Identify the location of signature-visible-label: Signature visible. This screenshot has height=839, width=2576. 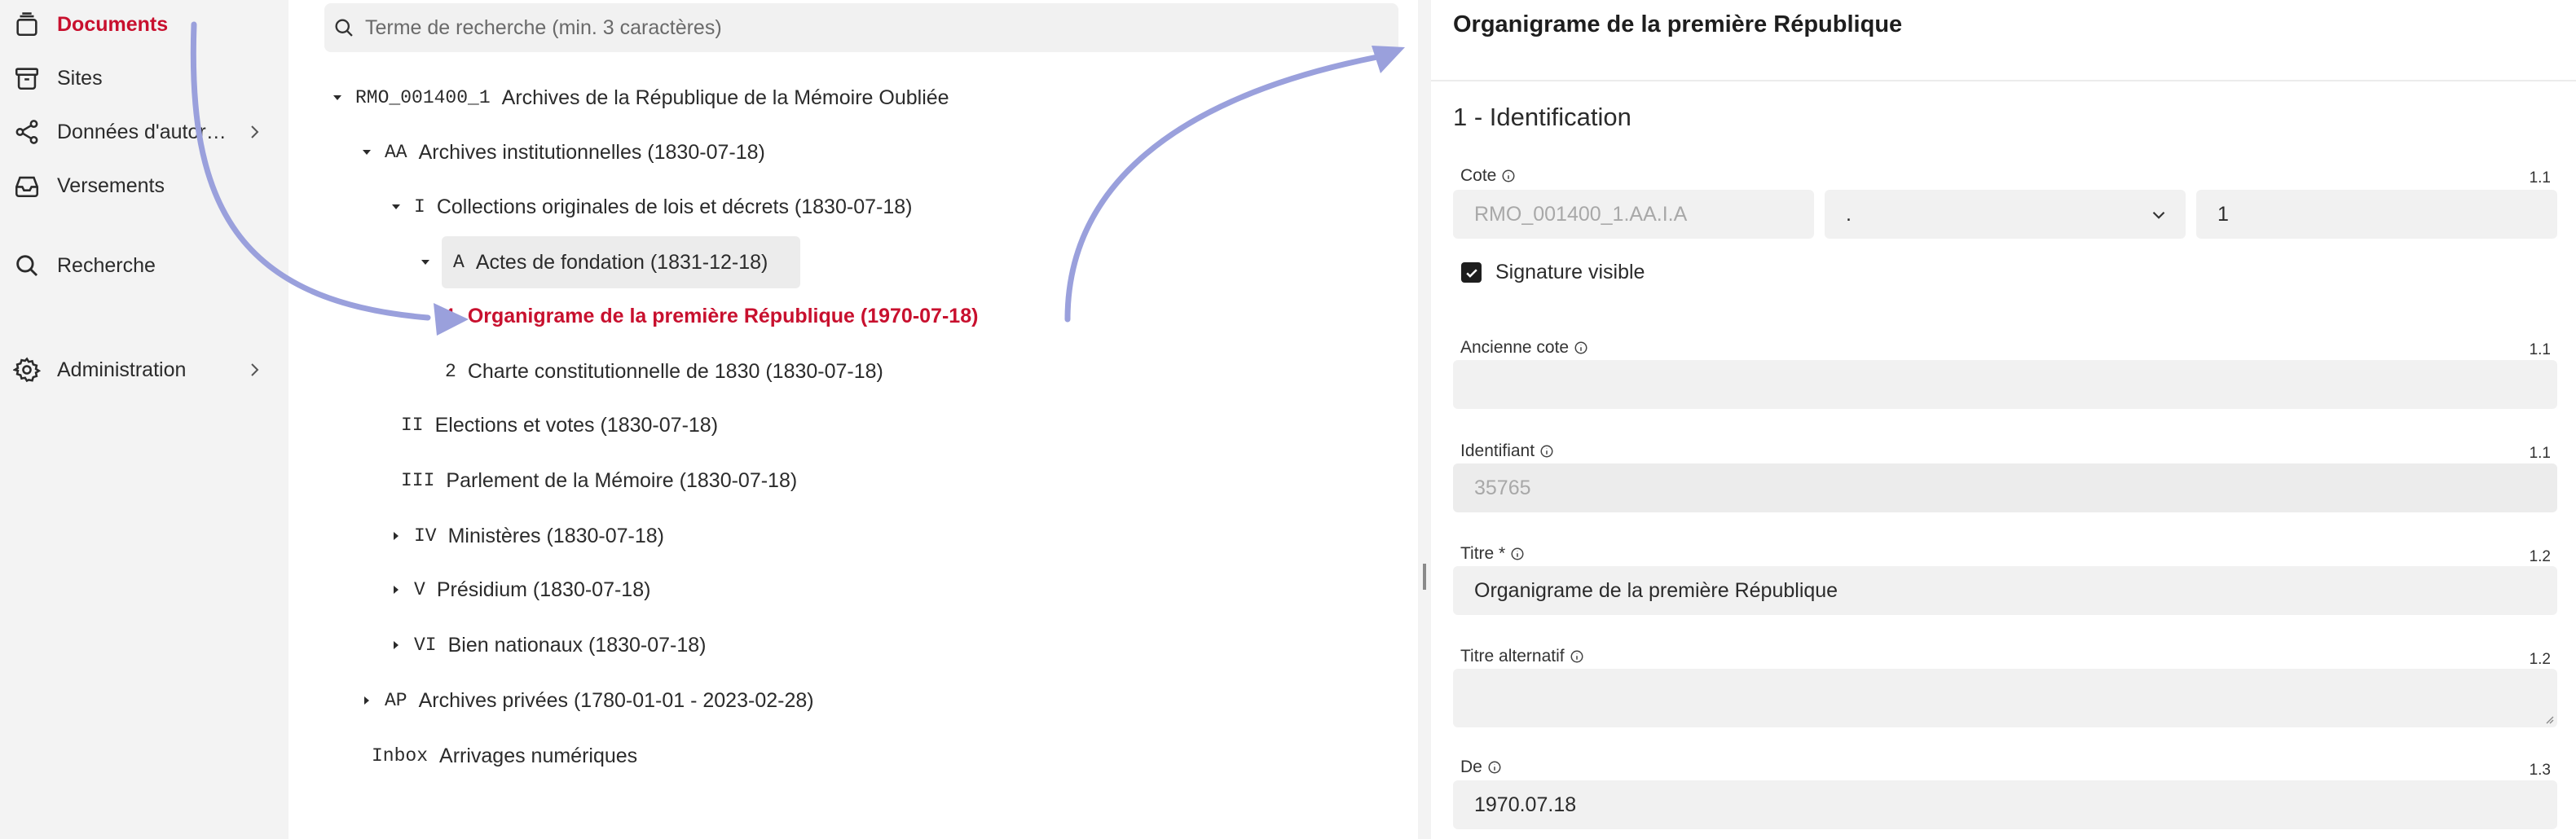
(1570, 272).